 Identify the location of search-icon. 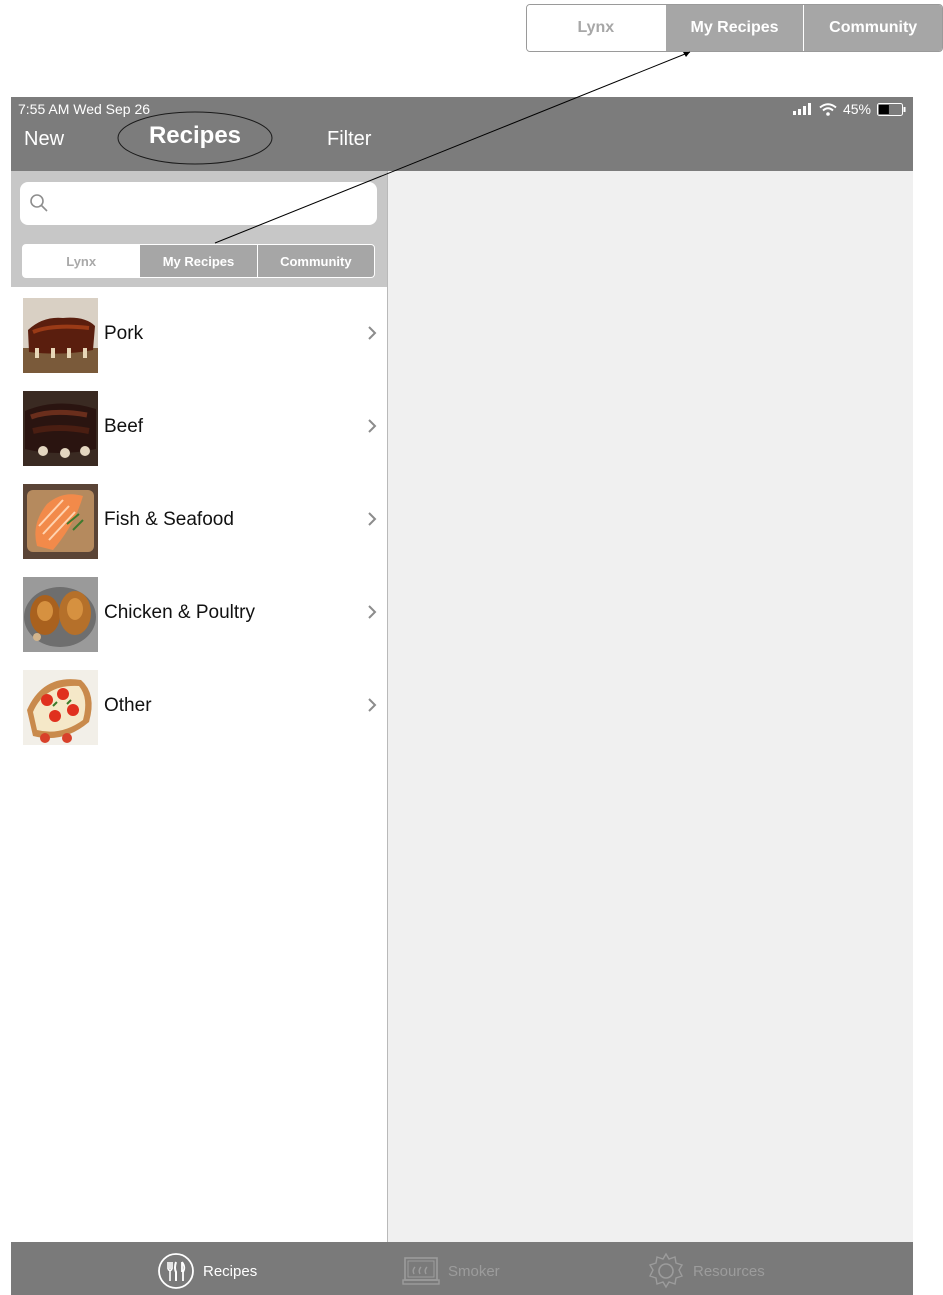
(39, 203).